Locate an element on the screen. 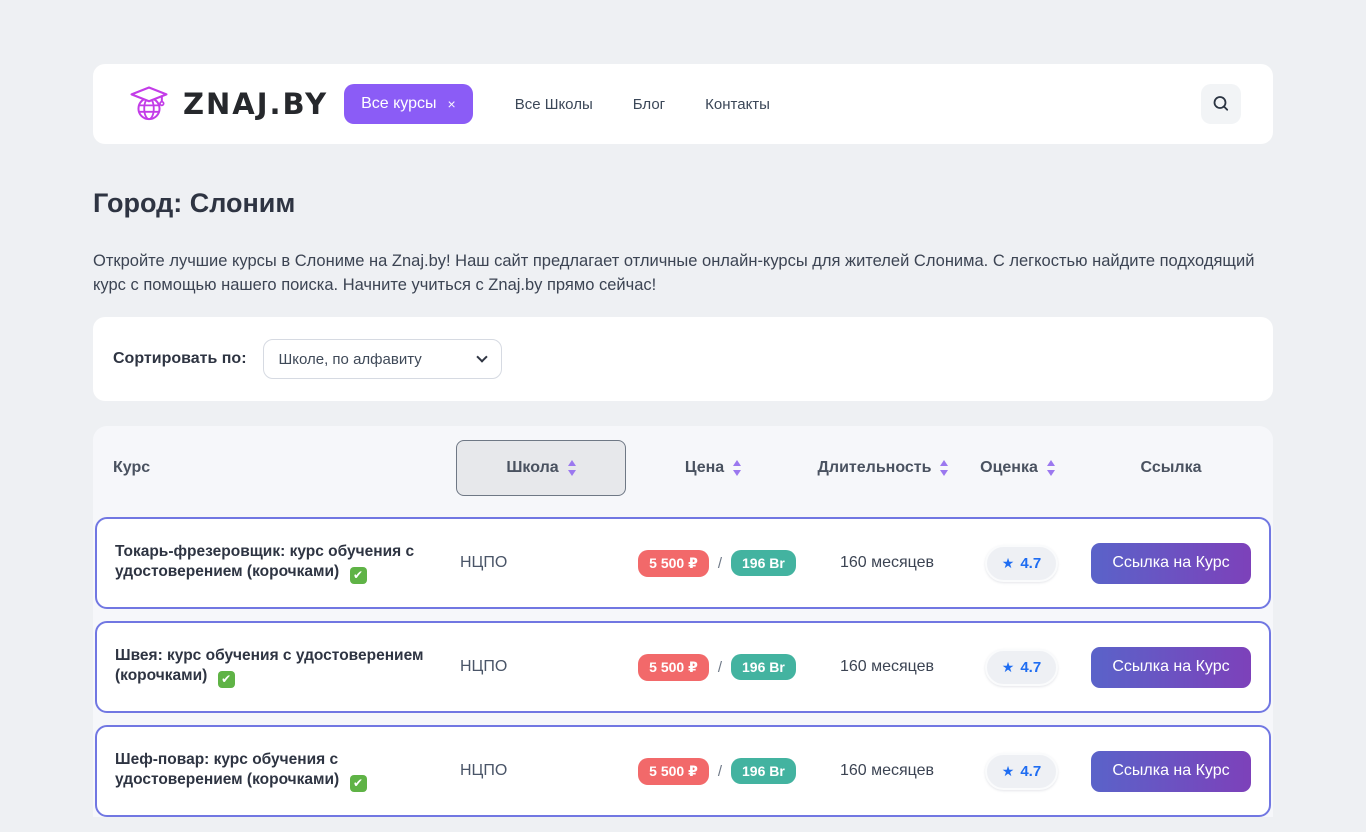  all-courses-filter-button: Все курсы × is located at coordinates (408, 104).